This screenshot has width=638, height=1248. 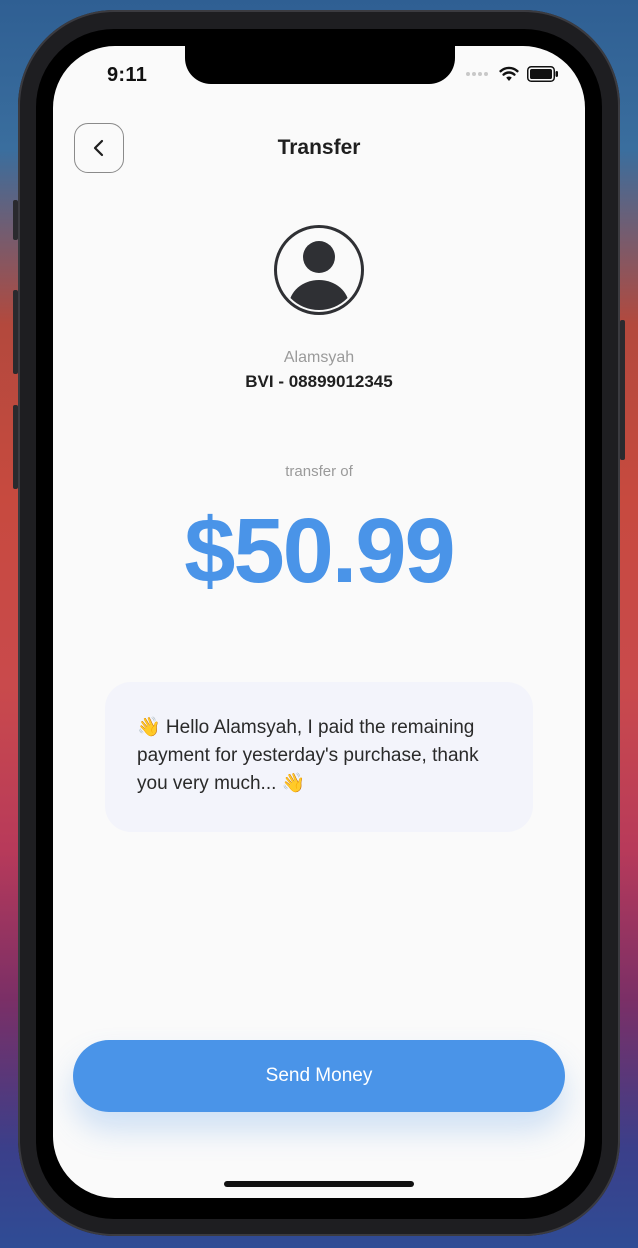 What do you see at coordinates (319, 357) in the screenshot?
I see `recipient-name: Alamsyah` at bounding box center [319, 357].